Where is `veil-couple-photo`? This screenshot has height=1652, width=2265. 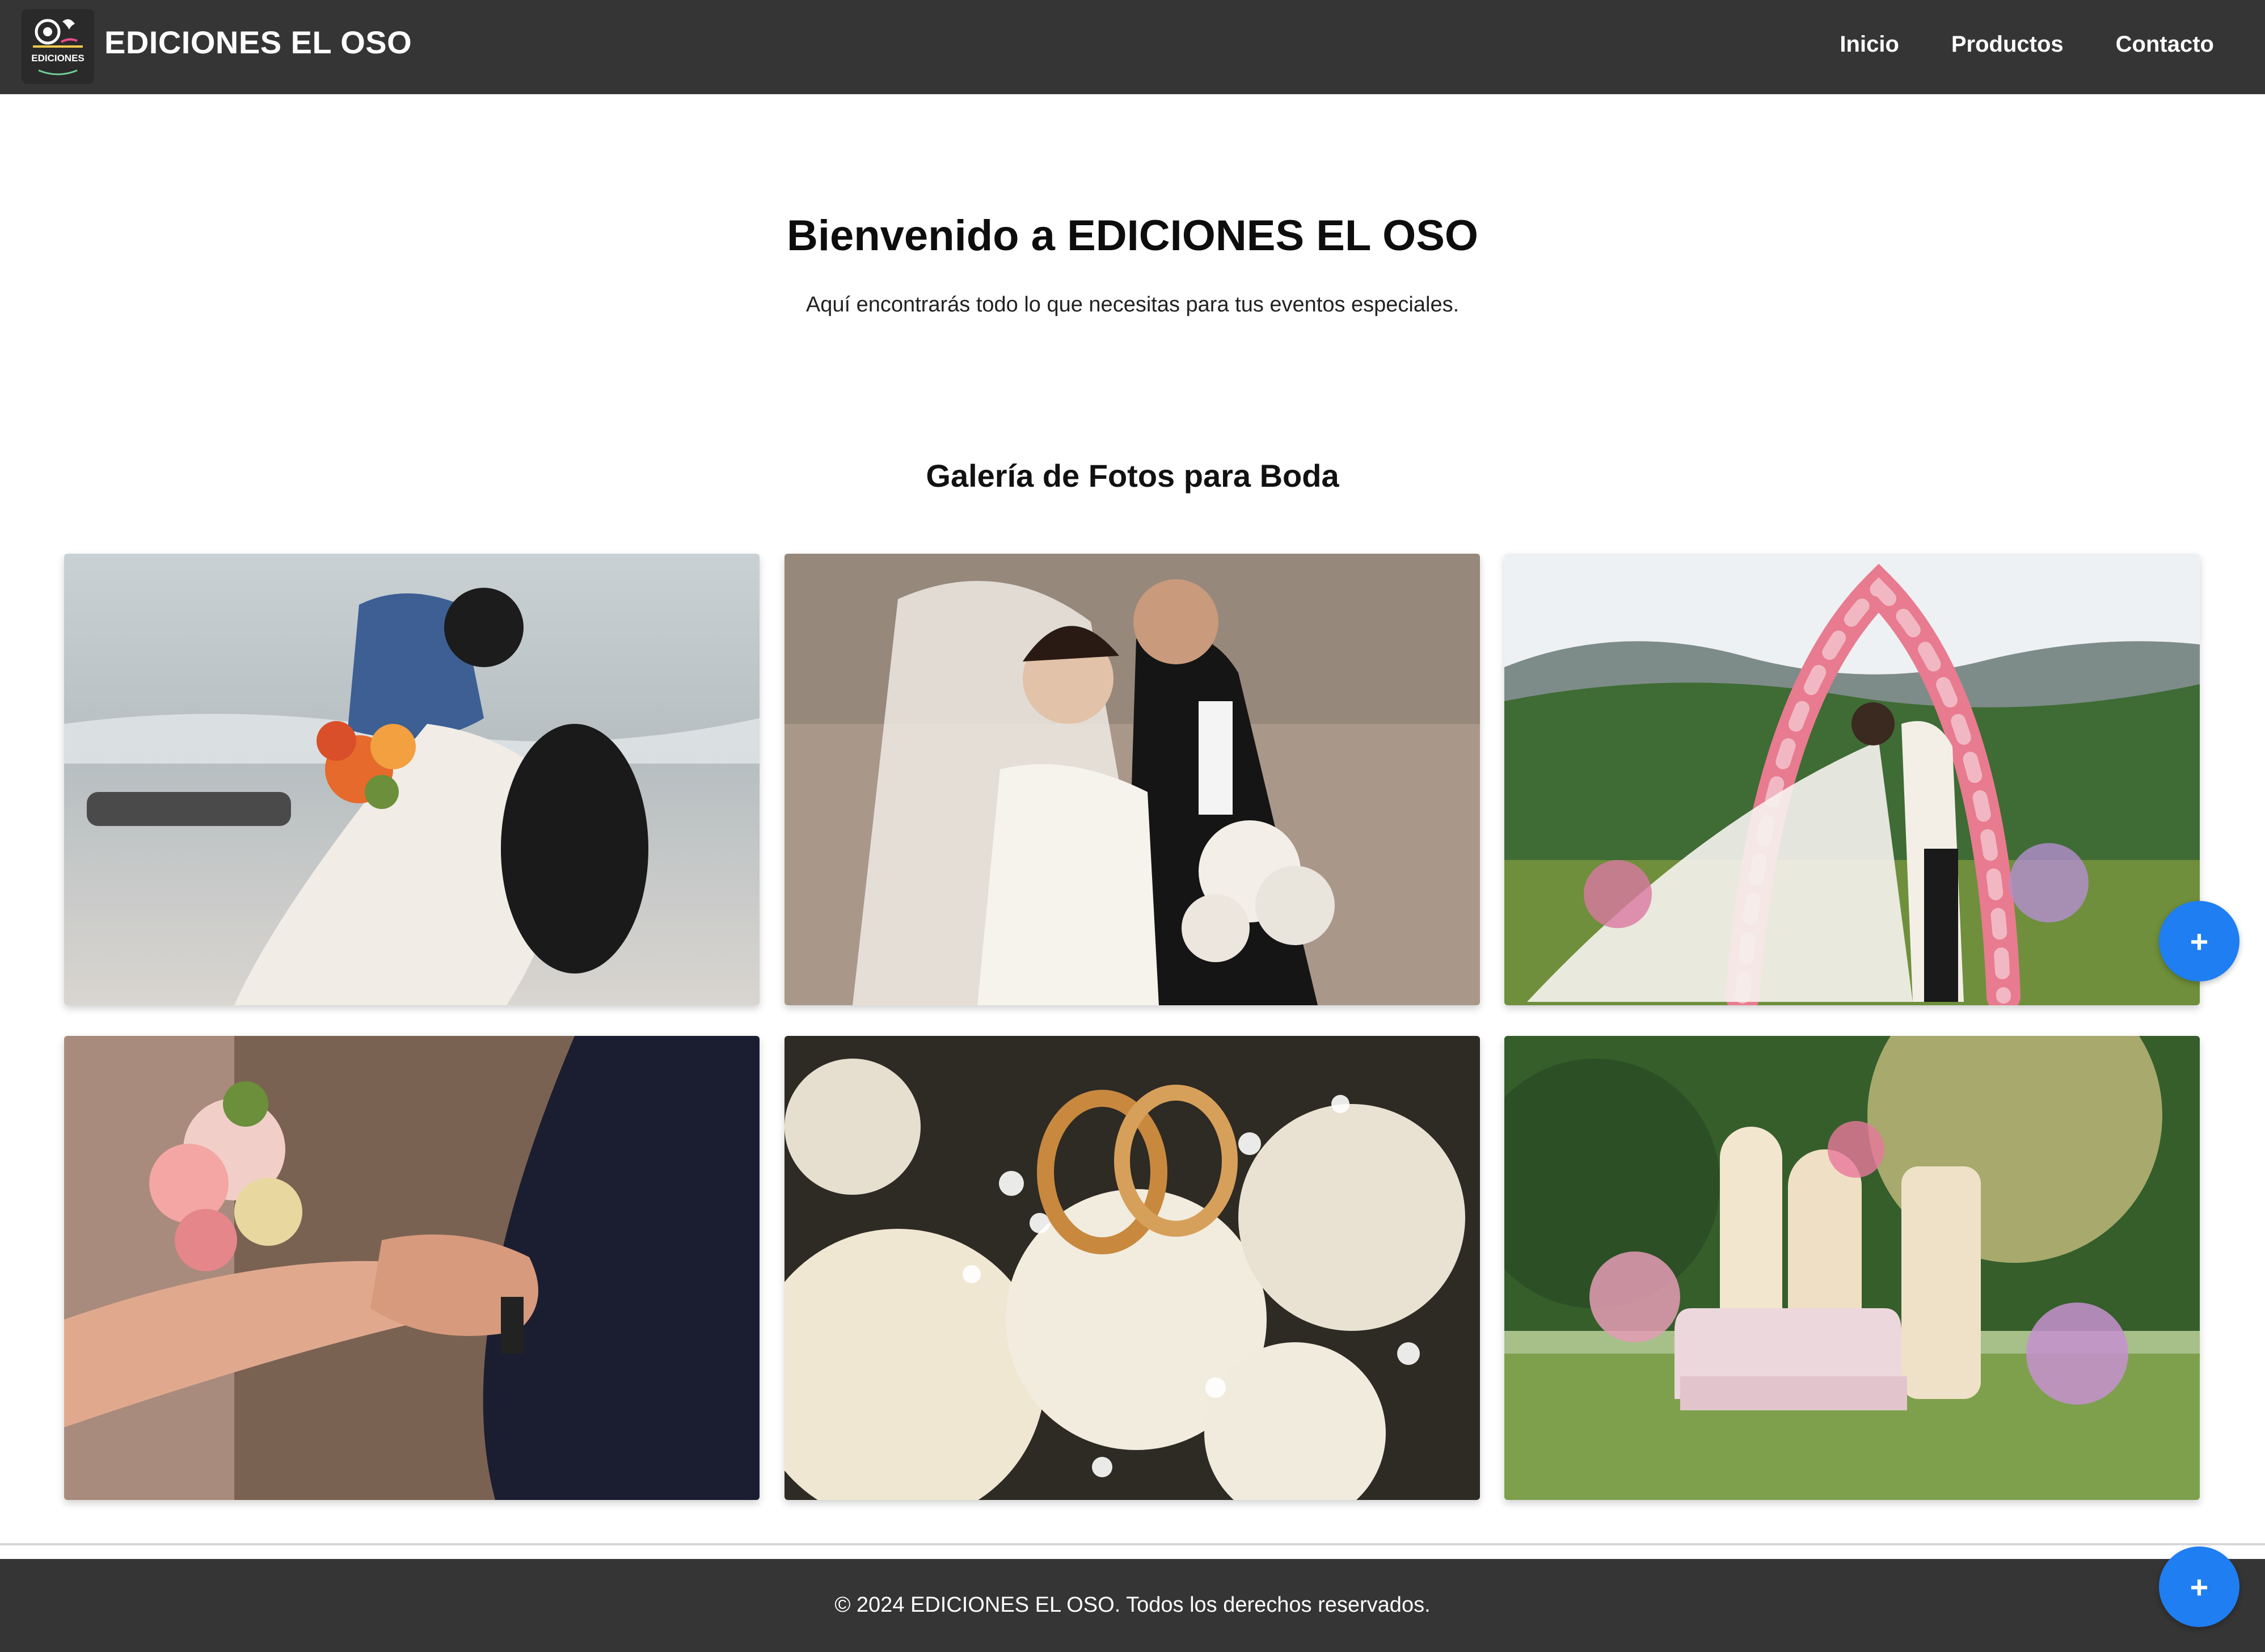
veil-couple-photo is located at coordinates (1132, 779).